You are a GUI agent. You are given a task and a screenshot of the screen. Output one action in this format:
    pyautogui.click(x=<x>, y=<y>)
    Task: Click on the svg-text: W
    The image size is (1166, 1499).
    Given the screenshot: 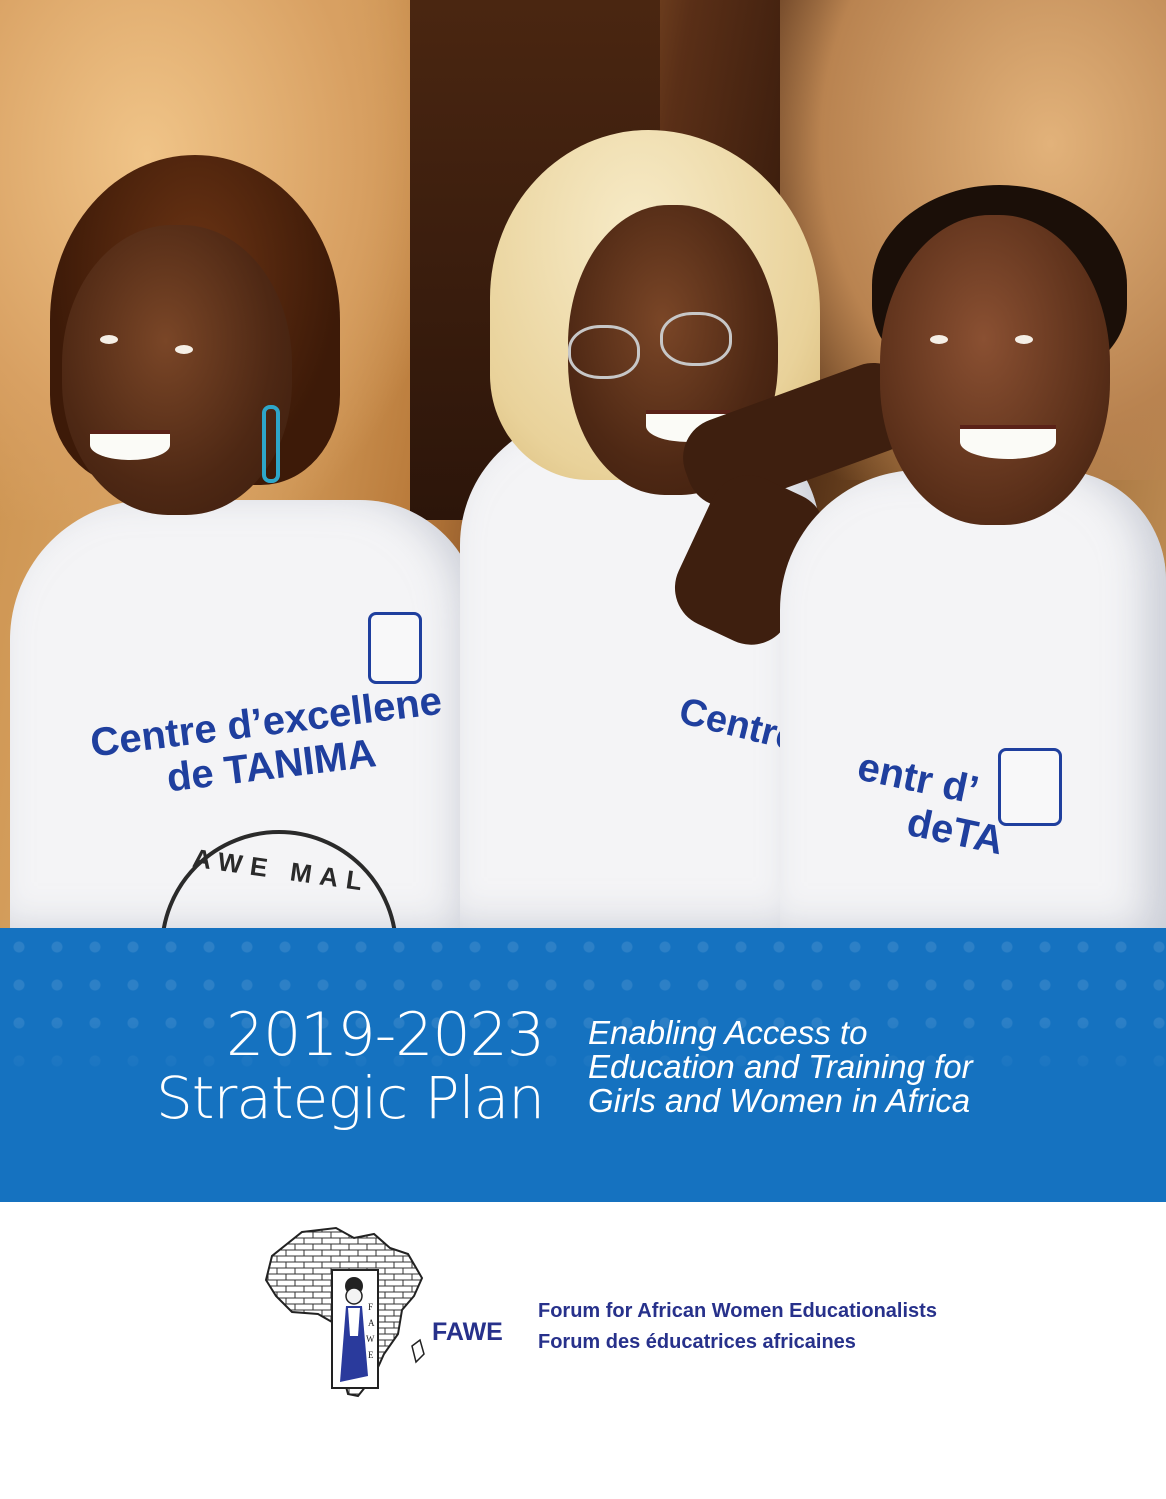 What is the action you would take?
    pyautogui.click(x=370, y=1339)
    